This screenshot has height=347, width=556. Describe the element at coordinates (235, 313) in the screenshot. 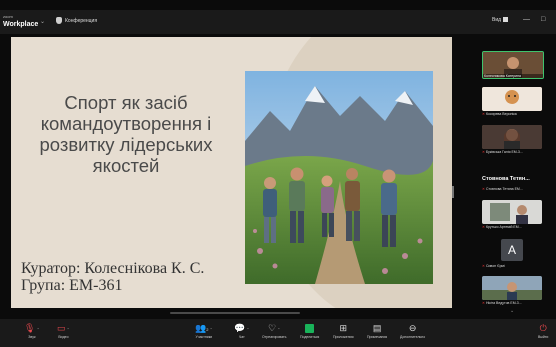

I see `horizontal-scrollbar` at that location.